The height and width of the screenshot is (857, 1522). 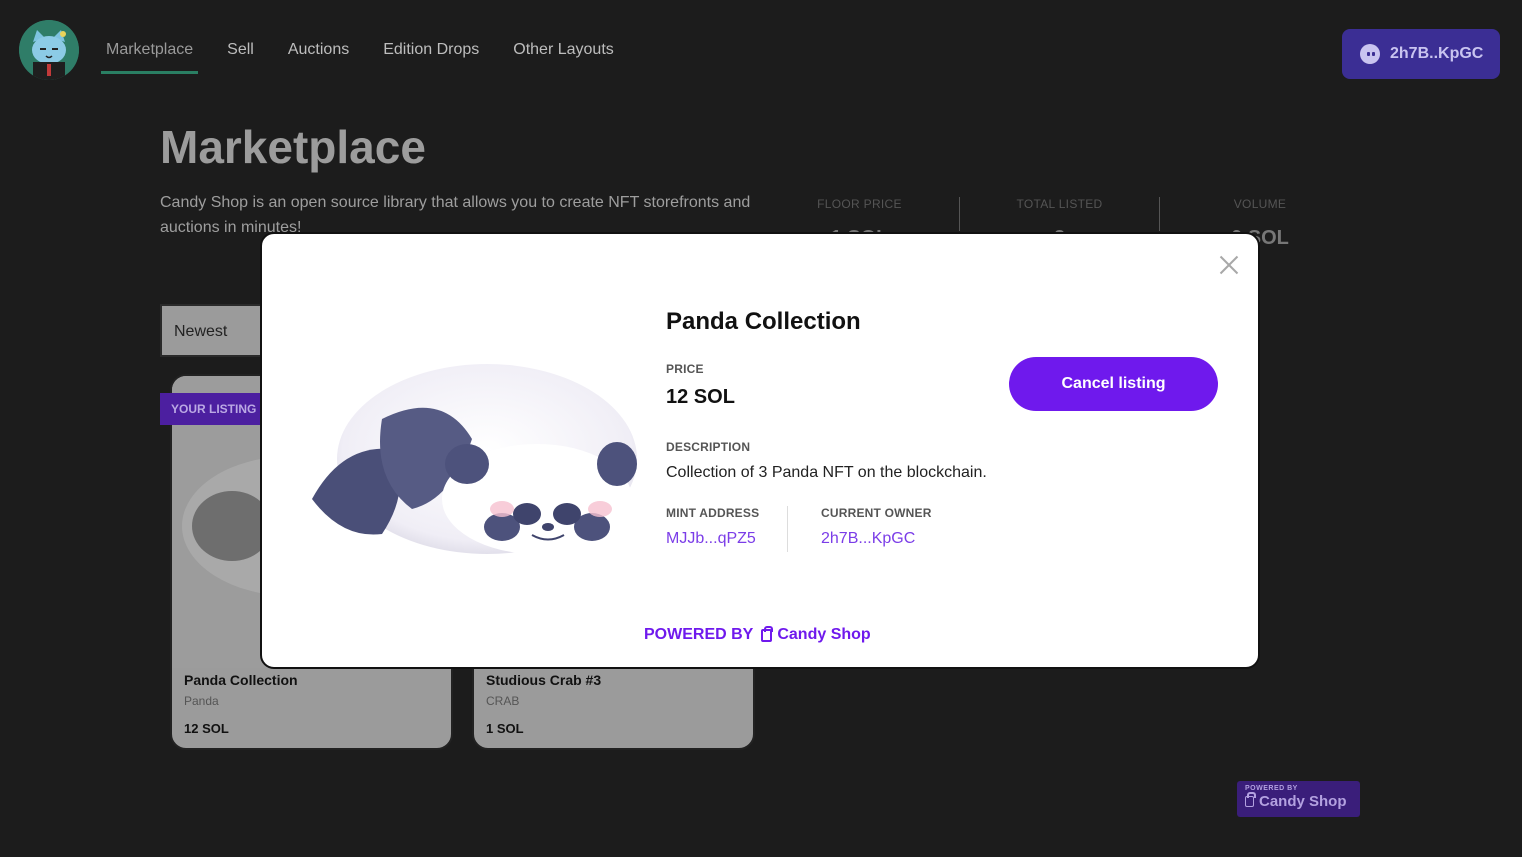 I want to click on nav-other-layouts: Other Layouts, so click(x=563, y=37).